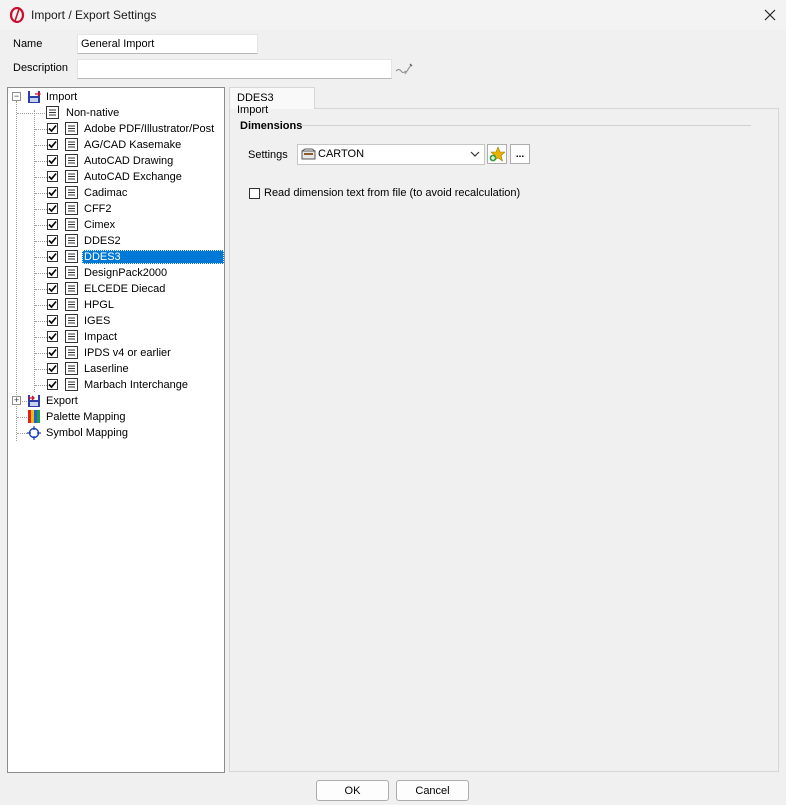 This screenshot has width=786, height=805. I want to click on tree-item-label: HPGL, so click(99, 305).